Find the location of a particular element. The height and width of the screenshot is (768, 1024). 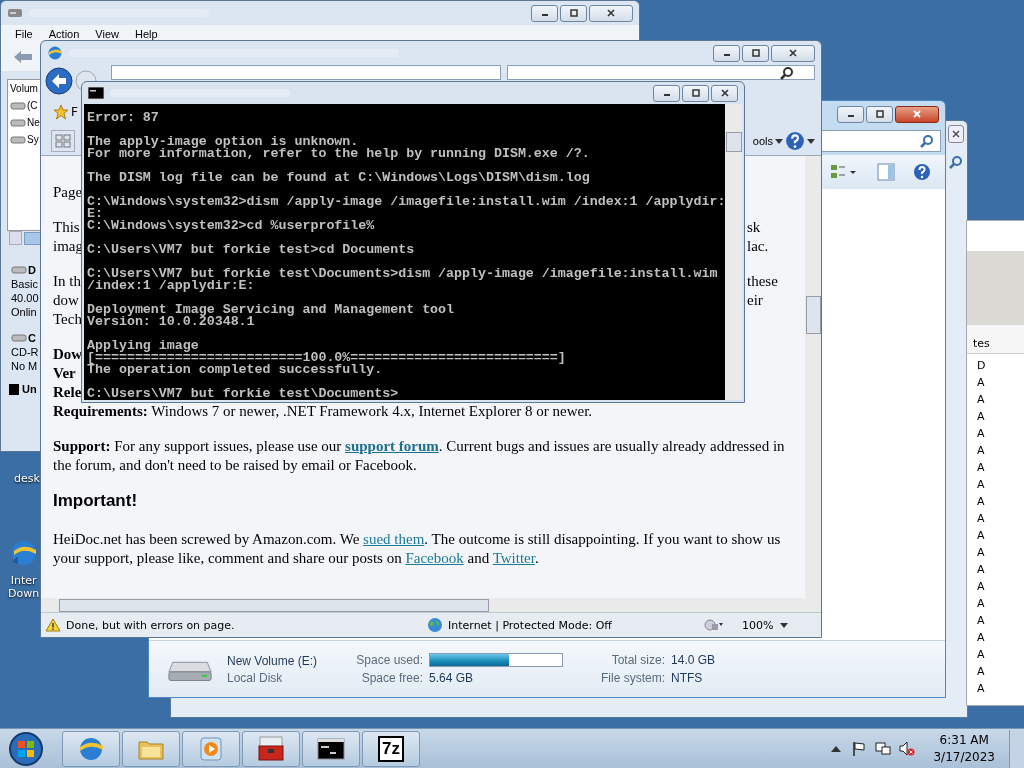

menu-item: File is located at coordinates (24, 34).